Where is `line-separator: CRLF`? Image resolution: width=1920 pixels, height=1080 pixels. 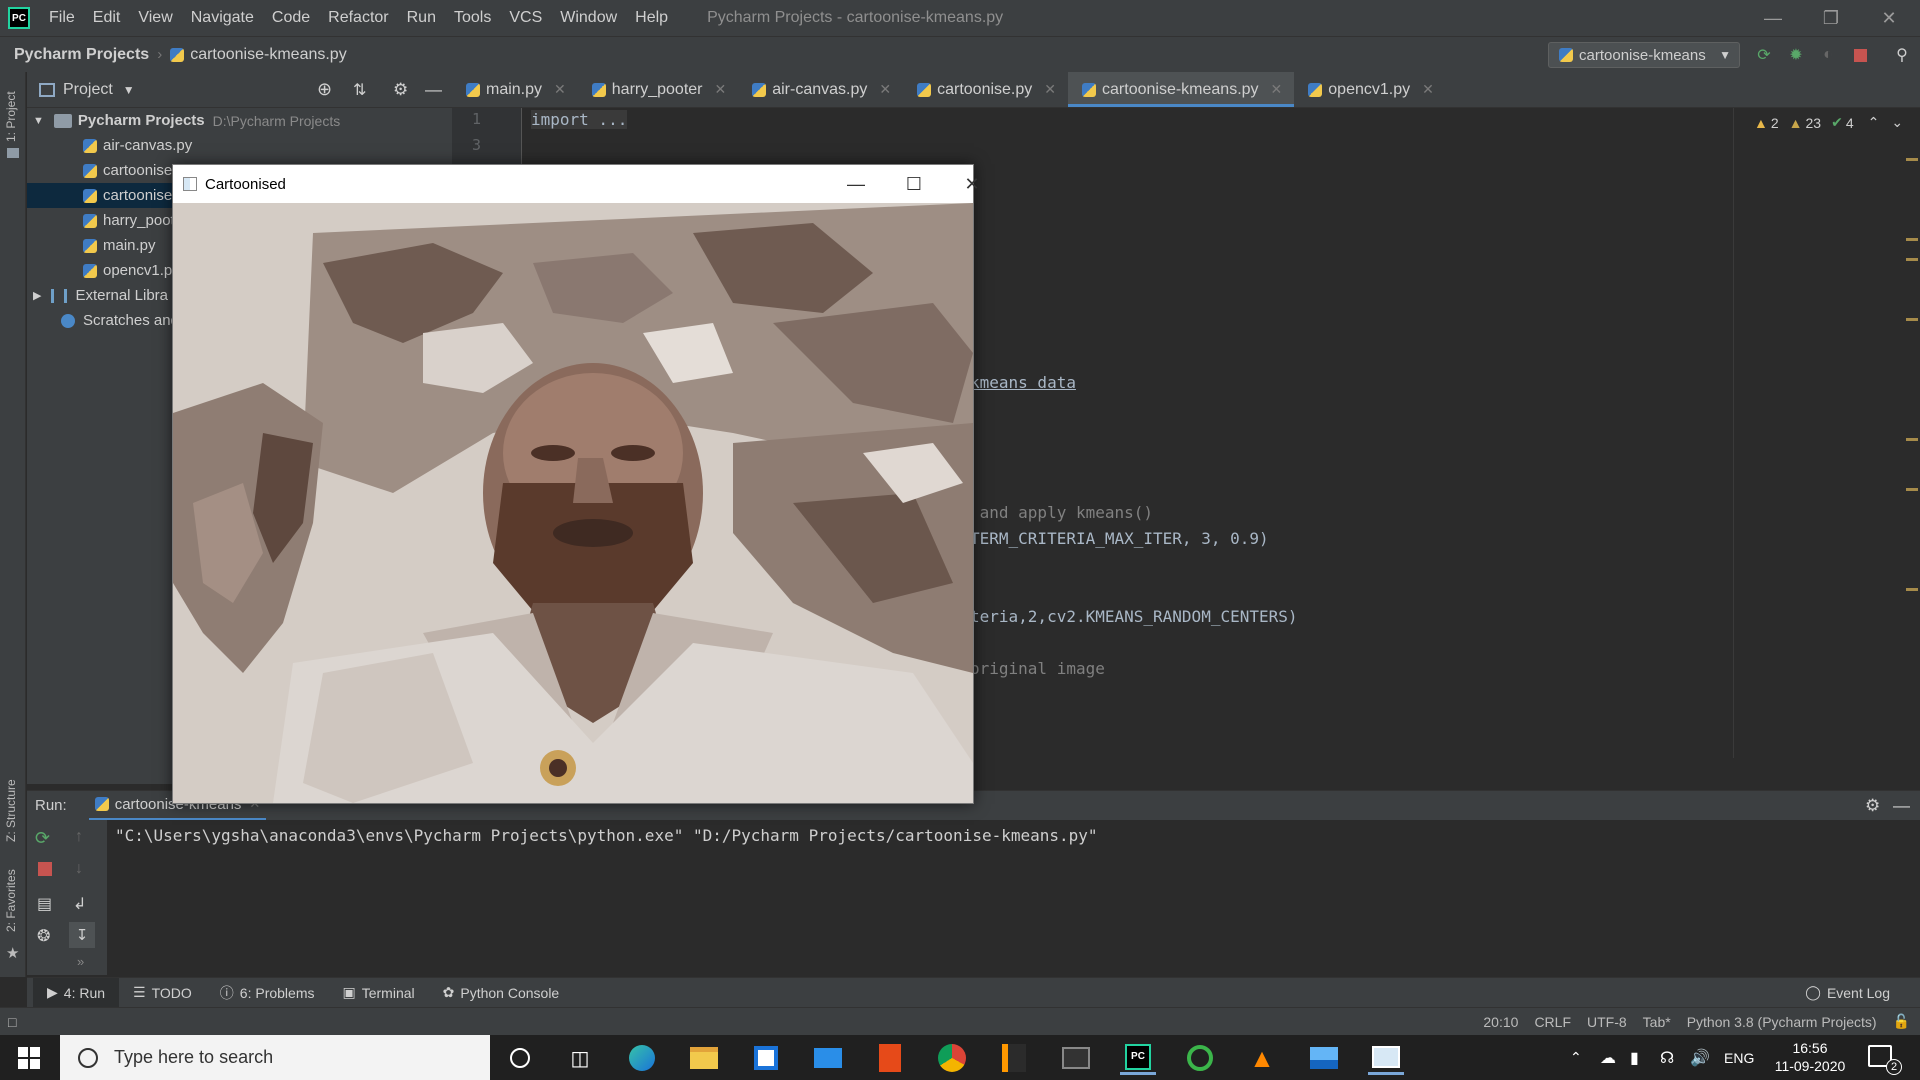
line-separator: CRLF is located at coordinates (1552, 1022).